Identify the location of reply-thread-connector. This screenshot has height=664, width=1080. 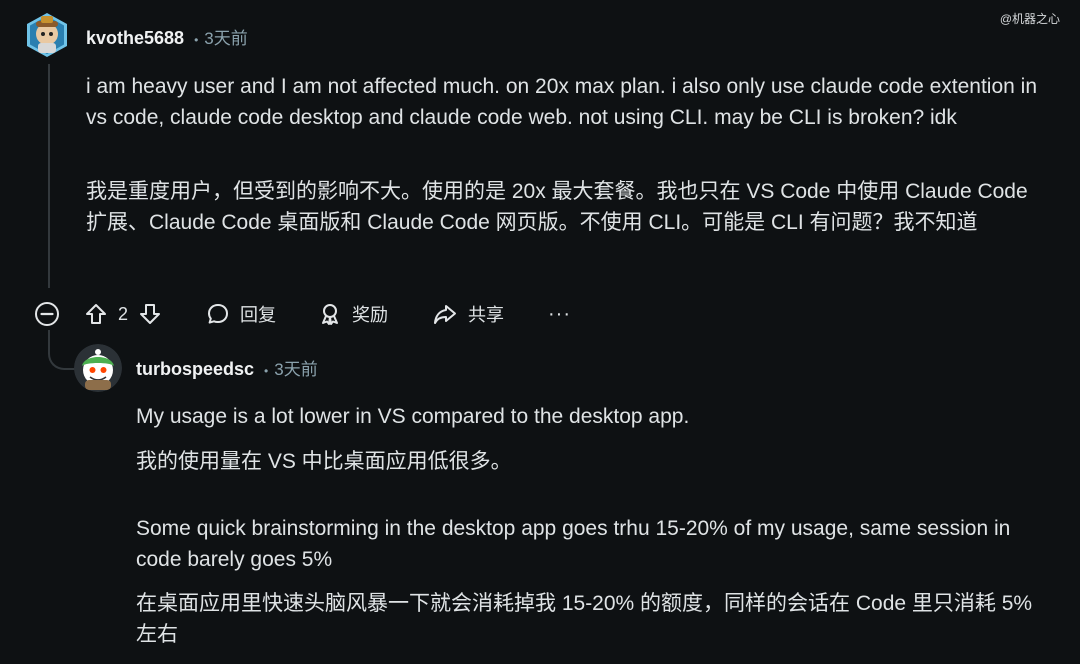
(62, 350).